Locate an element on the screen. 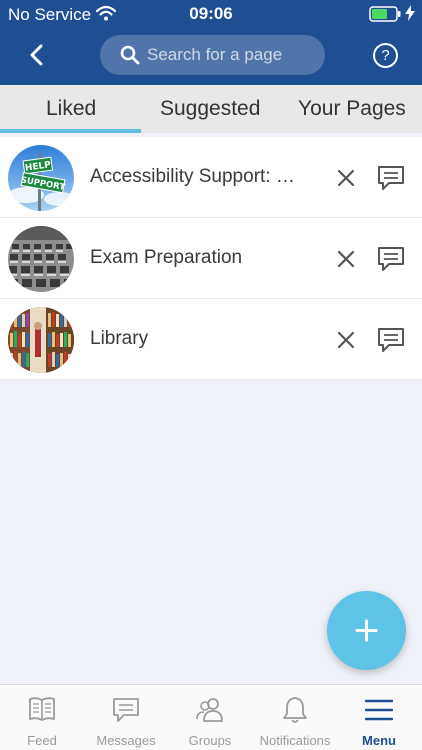 The width and height of the screenshot is (422, 750). back-icon is located at coordinates (37, 55).